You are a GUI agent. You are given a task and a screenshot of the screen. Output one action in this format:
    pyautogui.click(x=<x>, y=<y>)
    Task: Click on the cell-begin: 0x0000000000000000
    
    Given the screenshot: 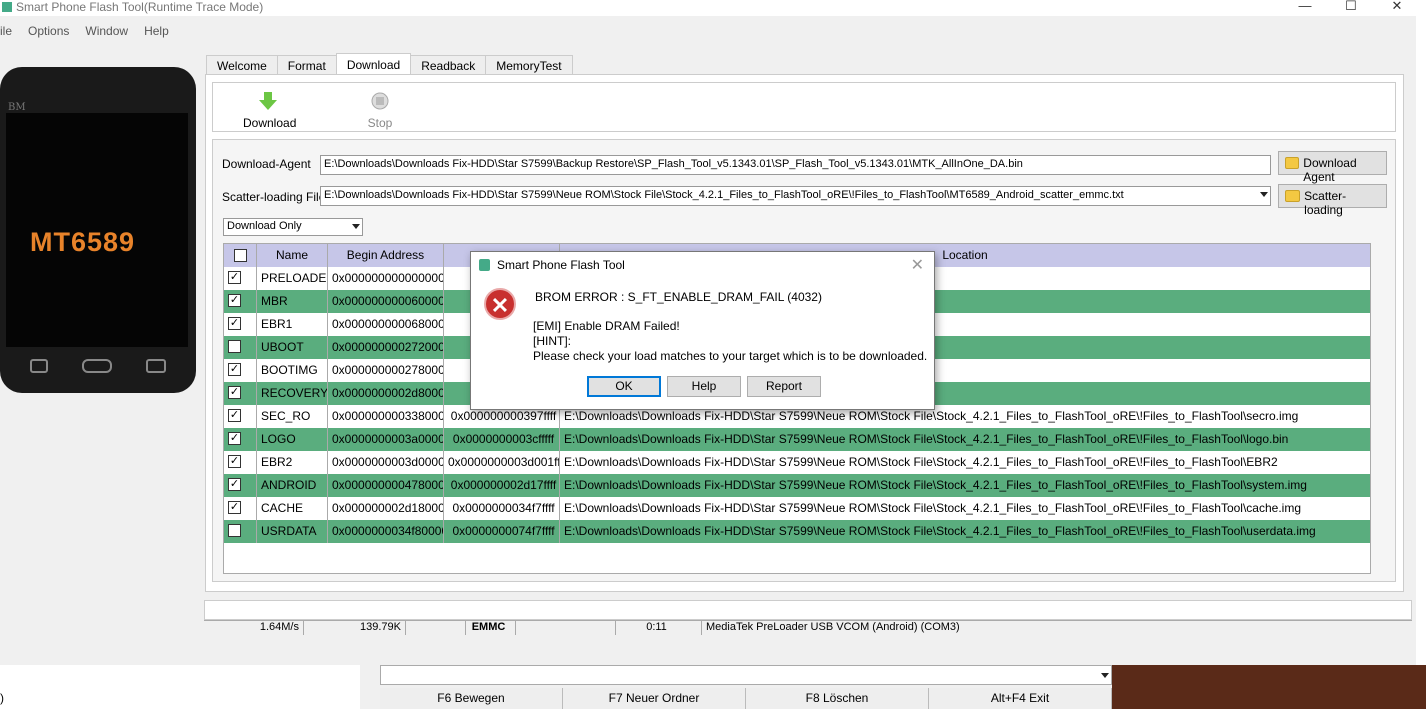 What is the action you would take?
    pyautogui.click(x=386, y=278)
    